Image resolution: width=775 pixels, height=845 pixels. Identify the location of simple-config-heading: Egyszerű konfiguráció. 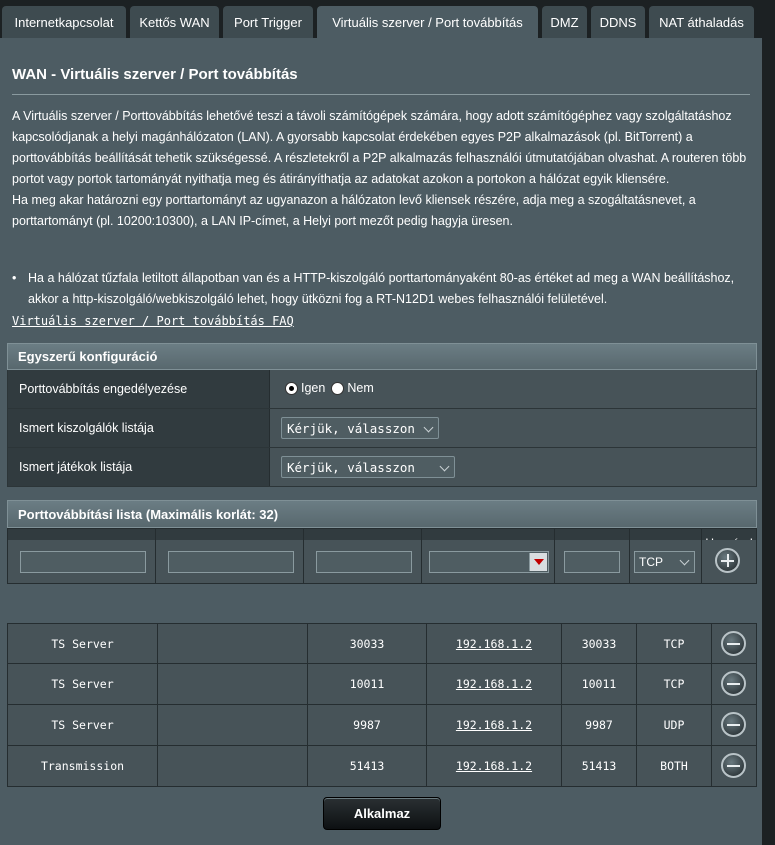
(382, 356).